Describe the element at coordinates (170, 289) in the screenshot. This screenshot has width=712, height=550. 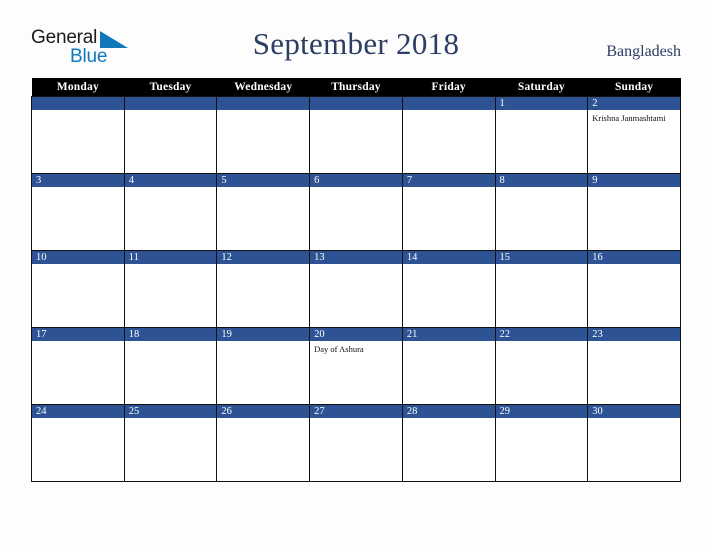
I see `calendar-day-cell: 11` at that location.